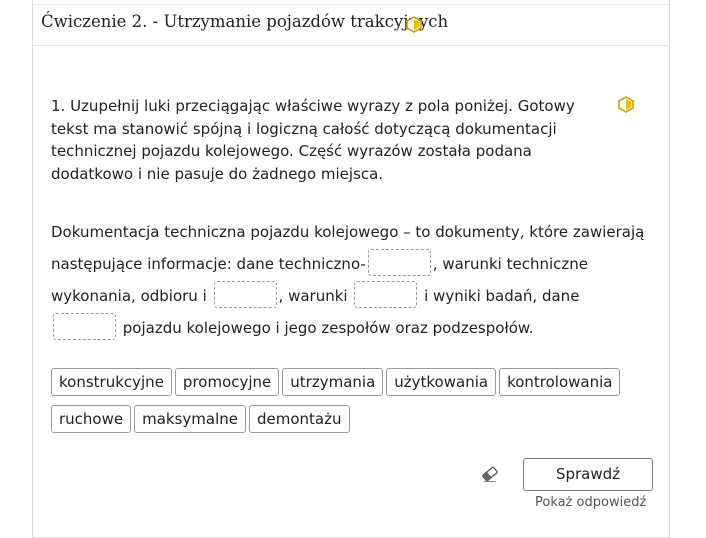 Image resolution: width=706 pixels, height=538 pixels. Describe the element at coordinates (313, 296) in the screenshot. I see `passage-text: , warunki` at that location.